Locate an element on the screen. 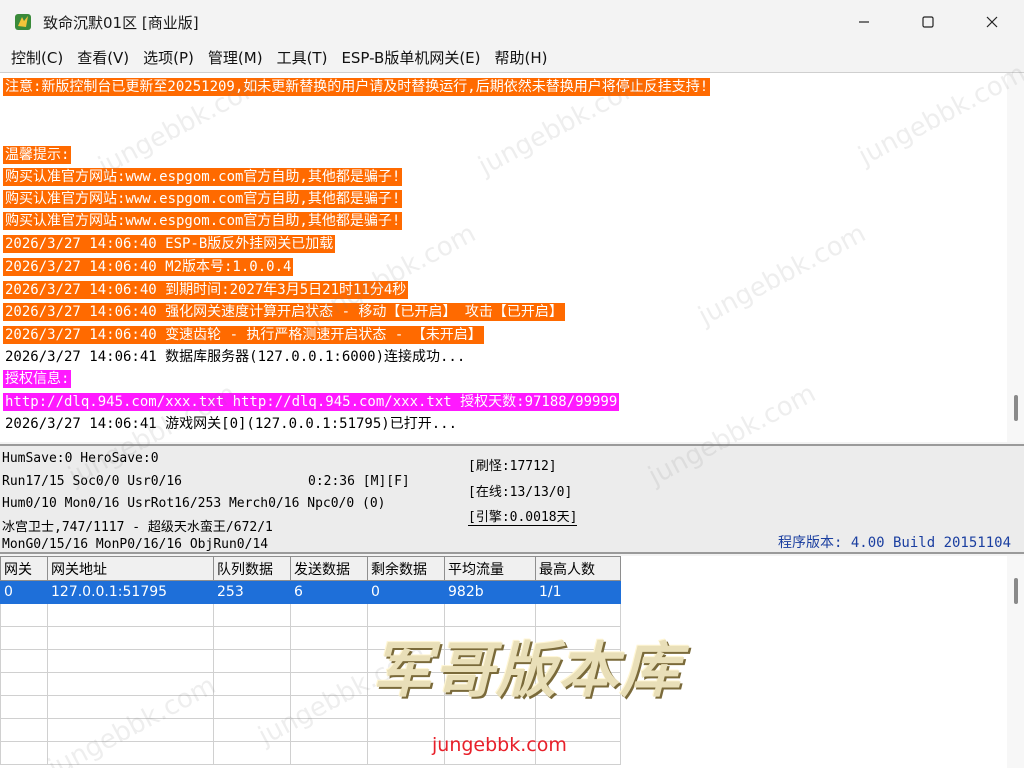 Image resolution: width=1024 pixels, height=768 pixels. status-mon: MonG0/15/16 MonP0/16/16 ObjRun0/14 is located at coordinates (135, 544).